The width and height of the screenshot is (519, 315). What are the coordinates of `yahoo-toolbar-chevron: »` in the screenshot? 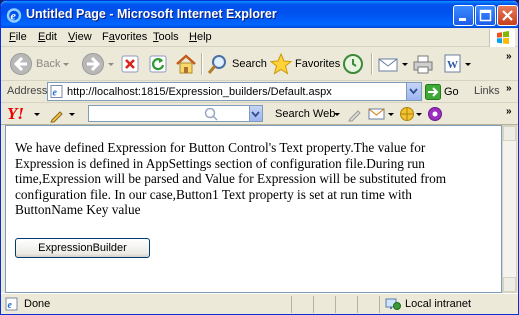 It's located at (509, 111).